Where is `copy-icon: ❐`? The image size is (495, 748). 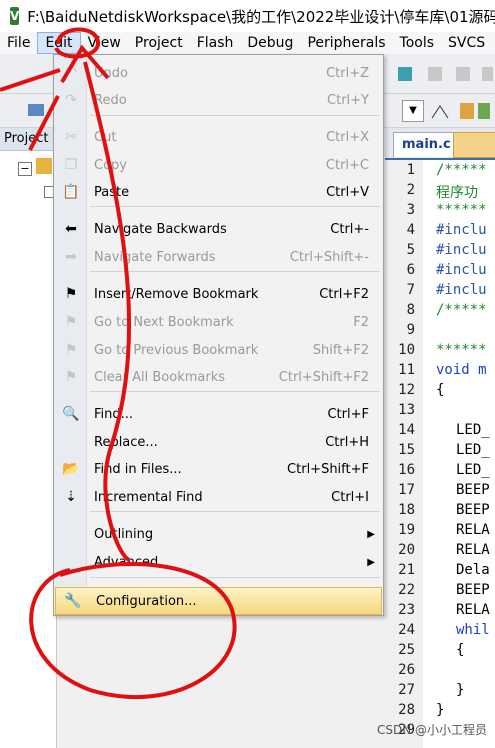 copy-icon: ❐ is located at coordinates (71, 165).